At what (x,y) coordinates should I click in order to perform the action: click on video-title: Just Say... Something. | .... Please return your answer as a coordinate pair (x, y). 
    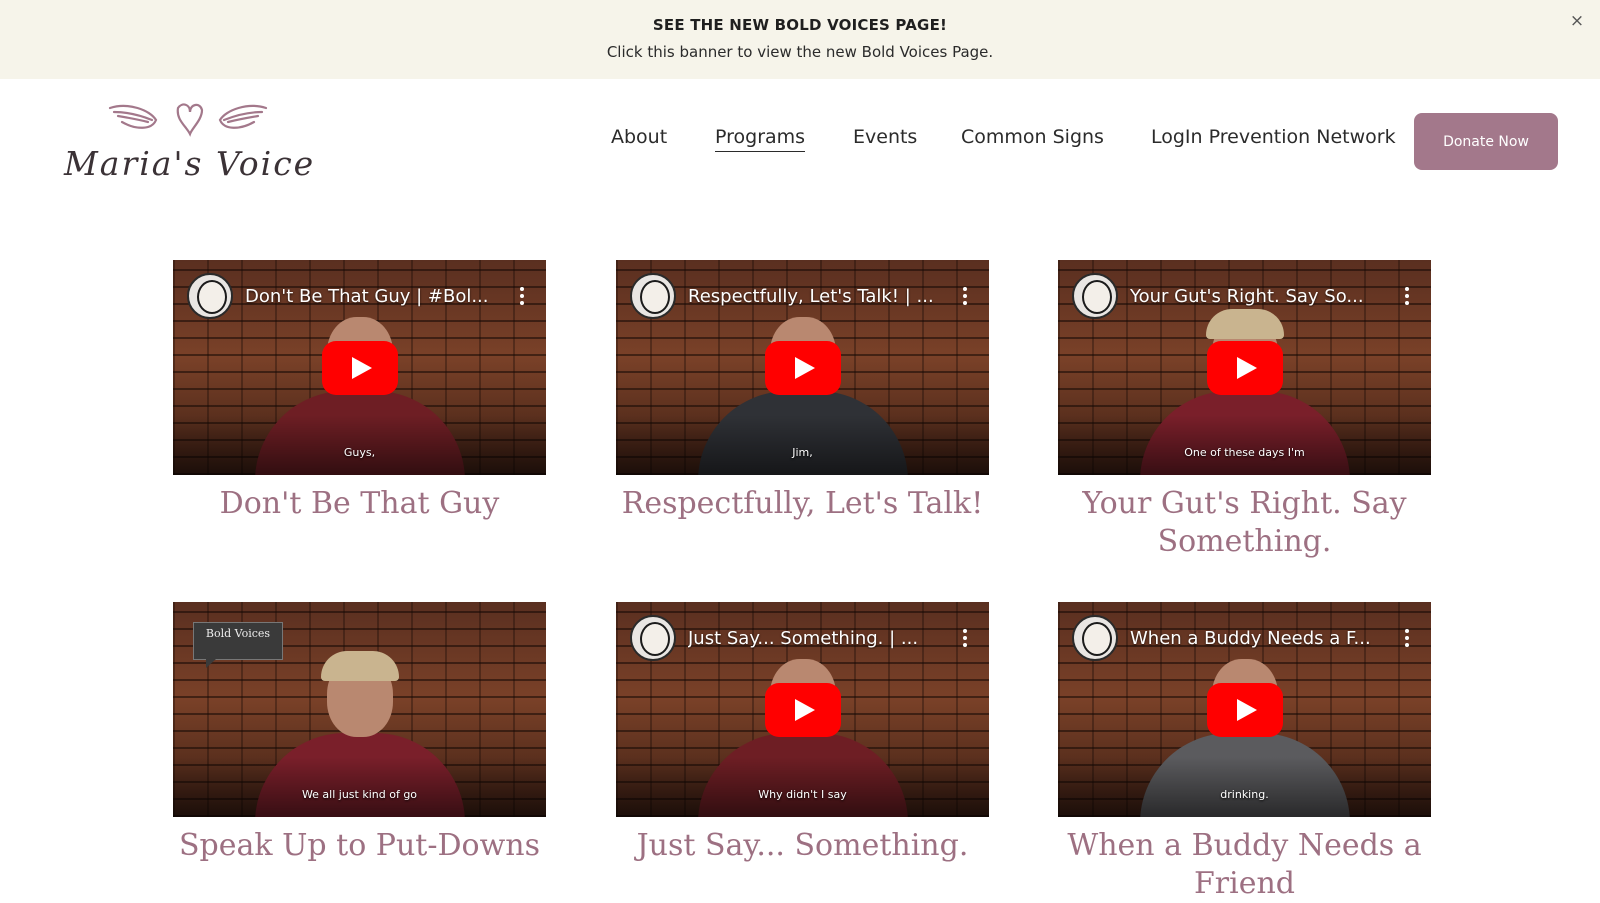
    Looking at the image, I should click on (817, 638).